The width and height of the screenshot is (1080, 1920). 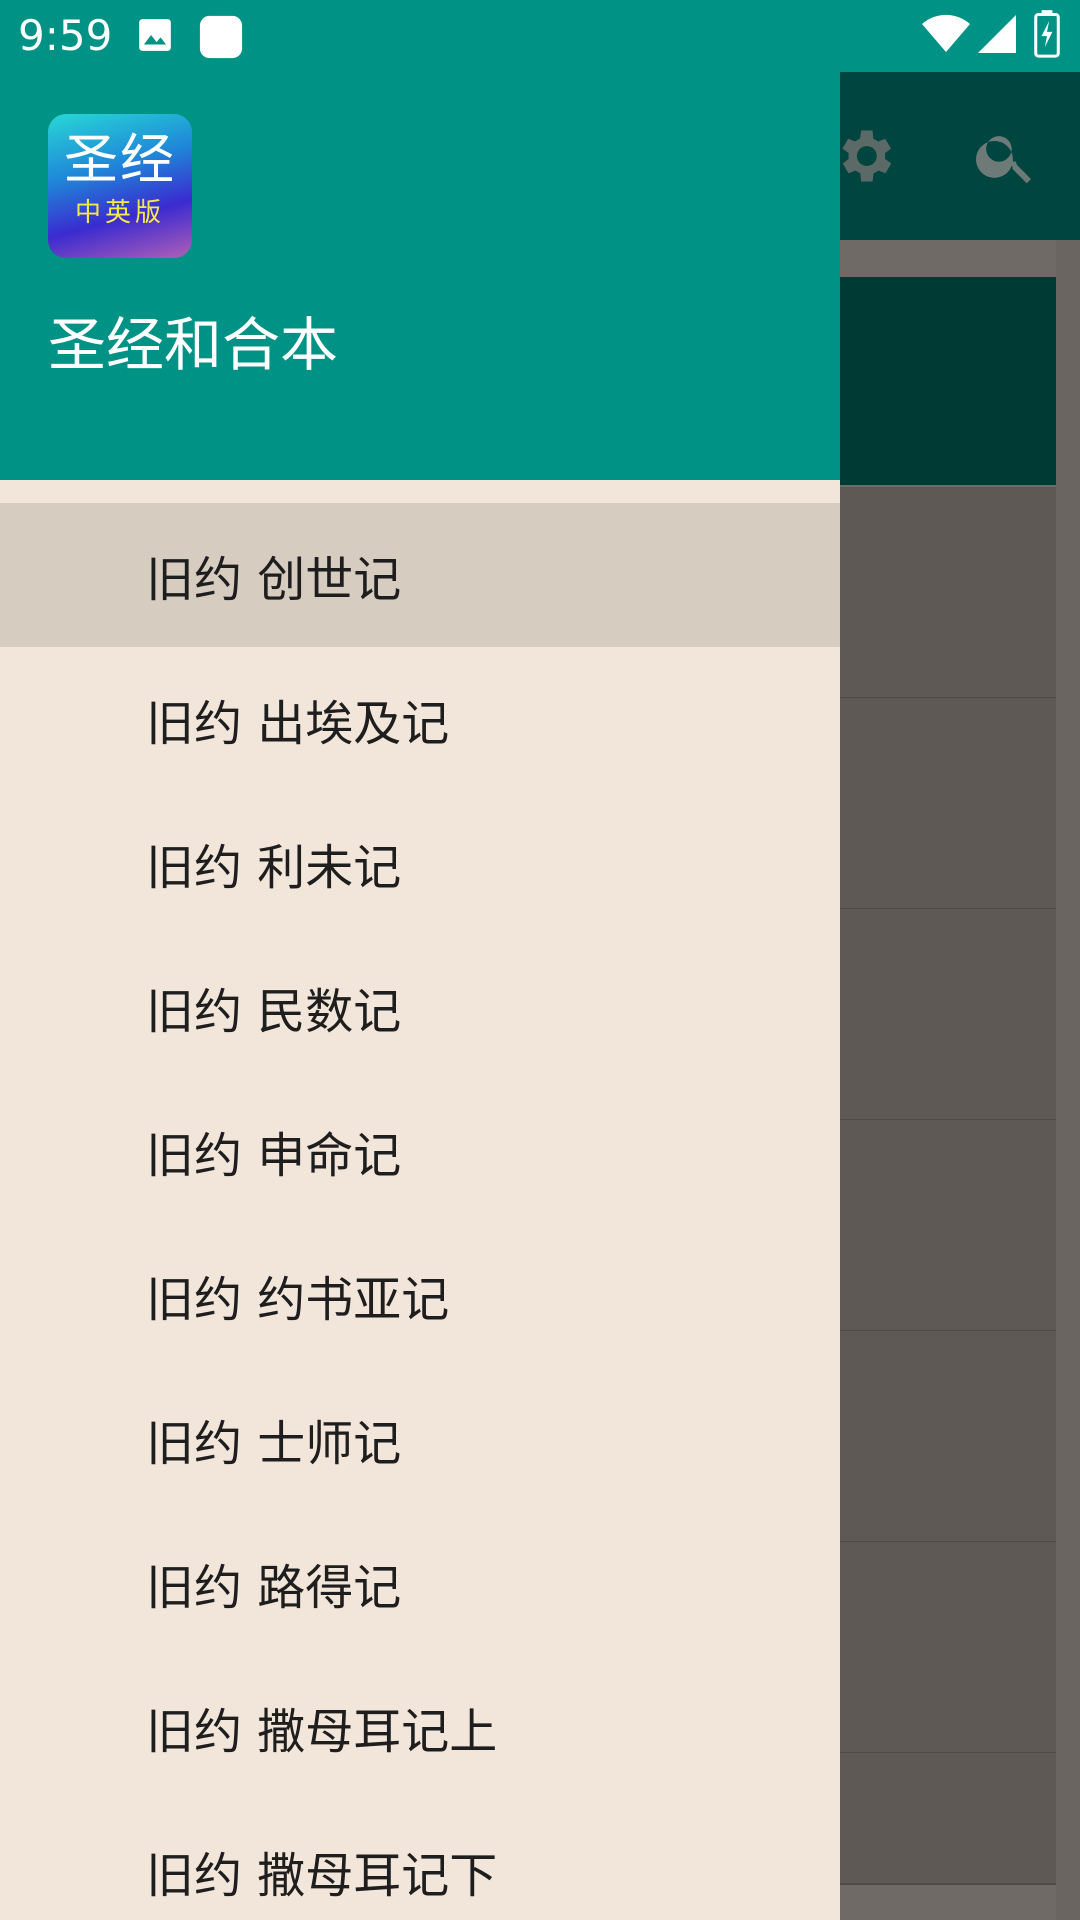 I want to click on menu-item-label: 旧约 约书亚记, so click(x=298, y=1300).